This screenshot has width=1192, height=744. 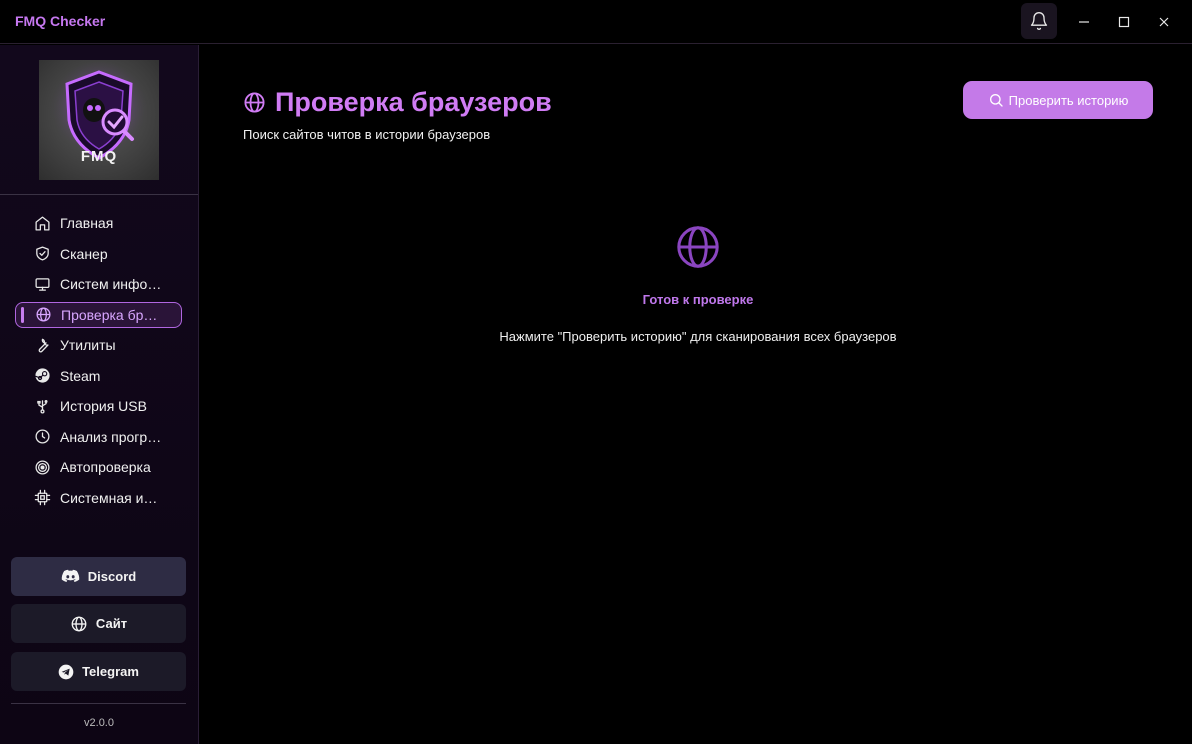 What do you see at coordinates (110, 671) in the screenshot?
I see `telegram-label: Telegram` at bounding box center [110, 671].